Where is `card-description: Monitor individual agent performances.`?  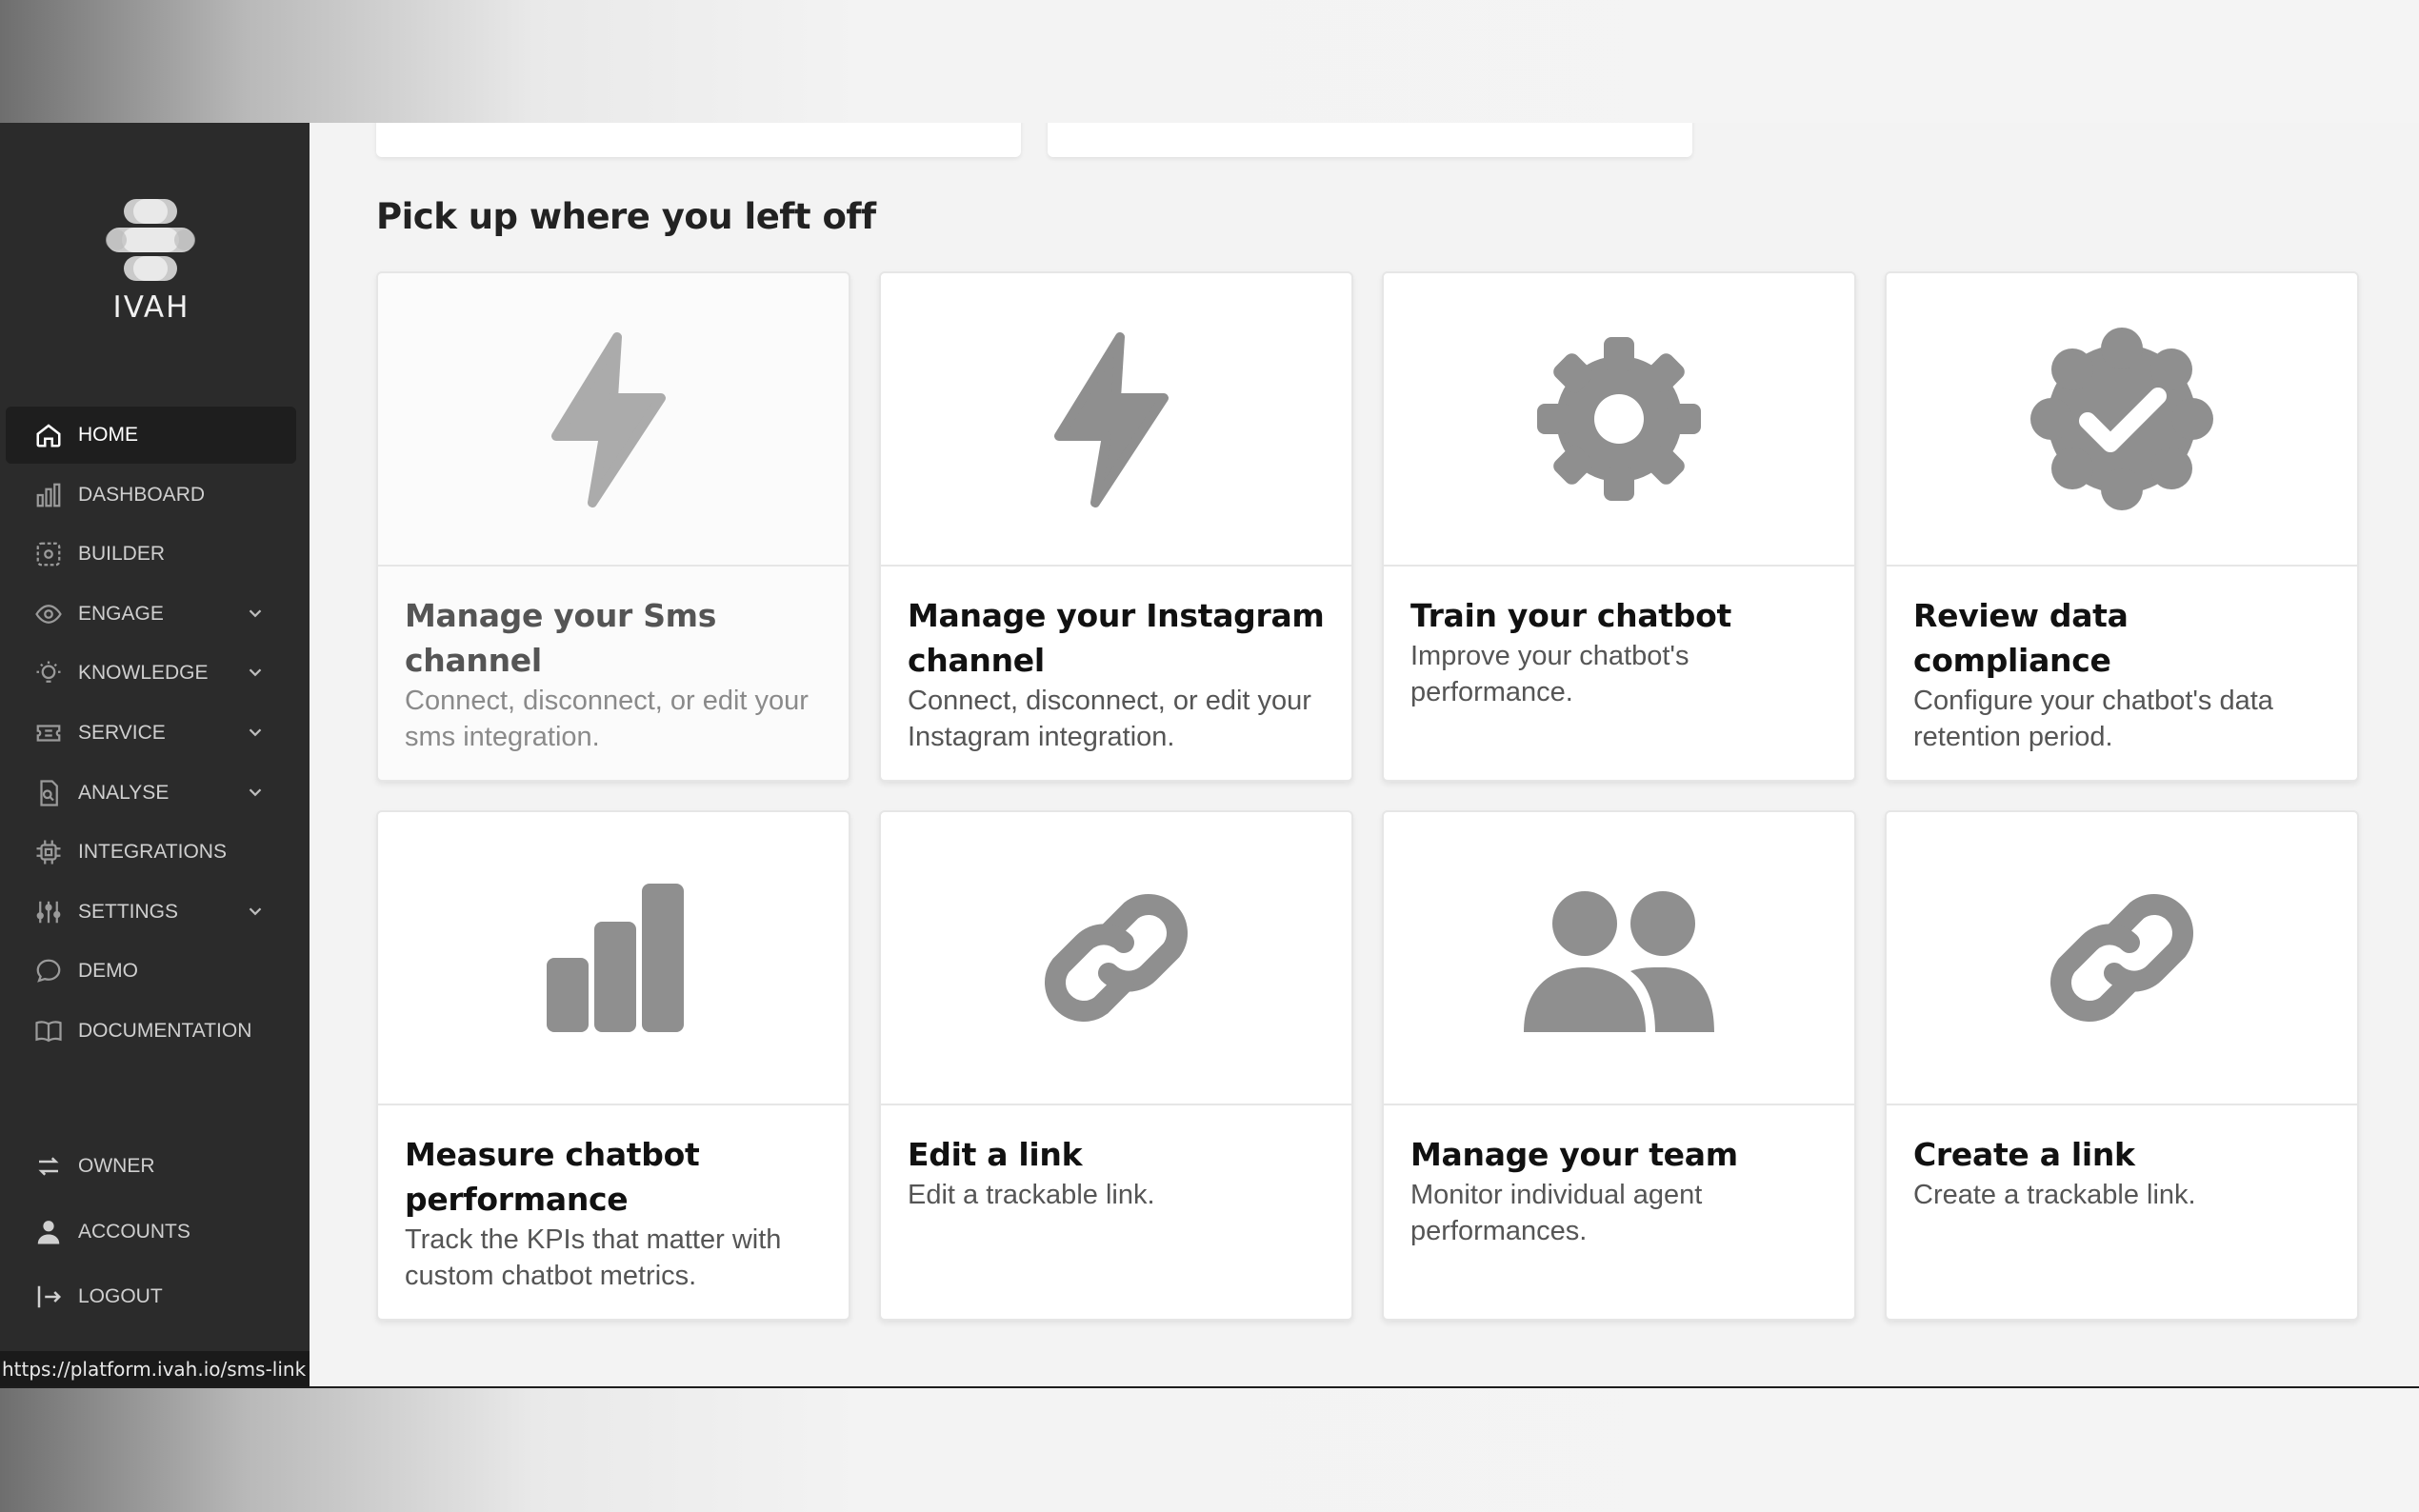
card-description: Monitor individual agent performances. is located at coordinates (1556, 1213).